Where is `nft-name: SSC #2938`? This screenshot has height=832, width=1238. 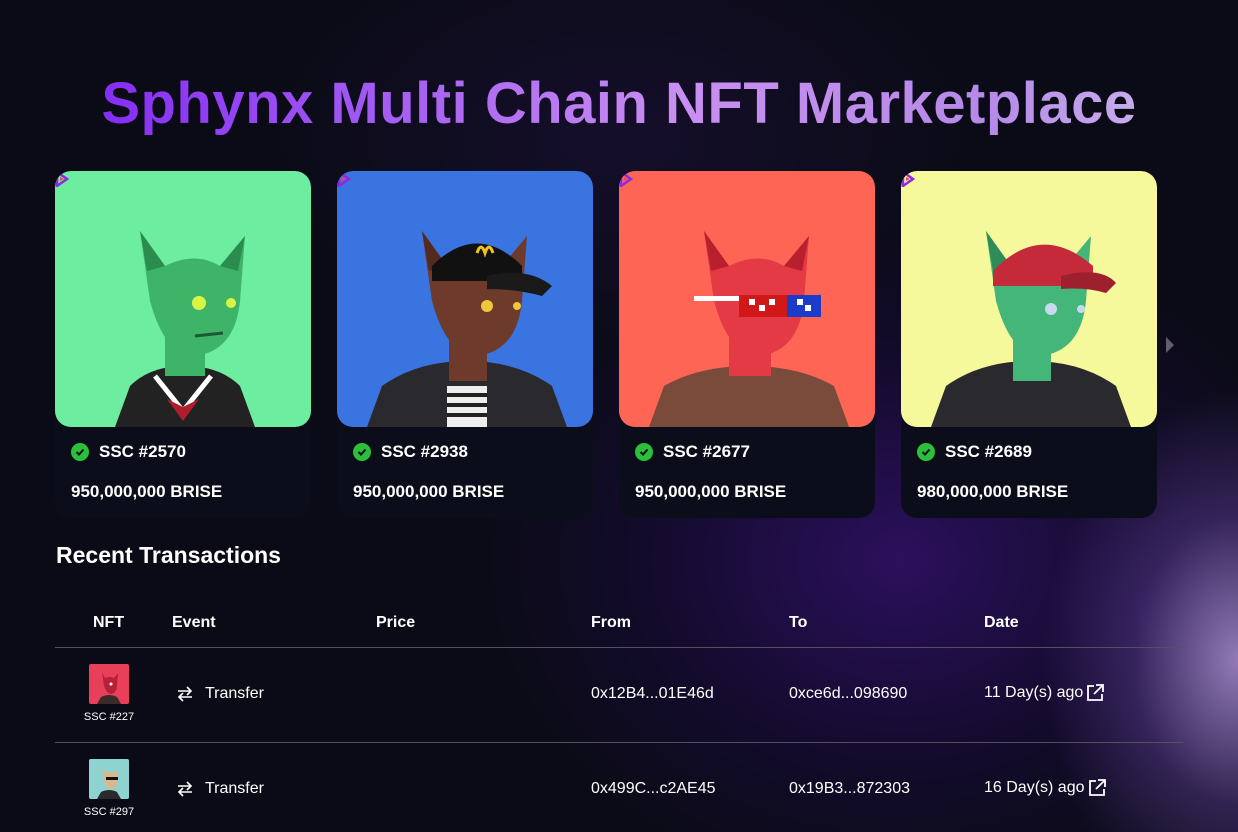
nft-name: SSC #2938 is located at coordinates (424, 451).